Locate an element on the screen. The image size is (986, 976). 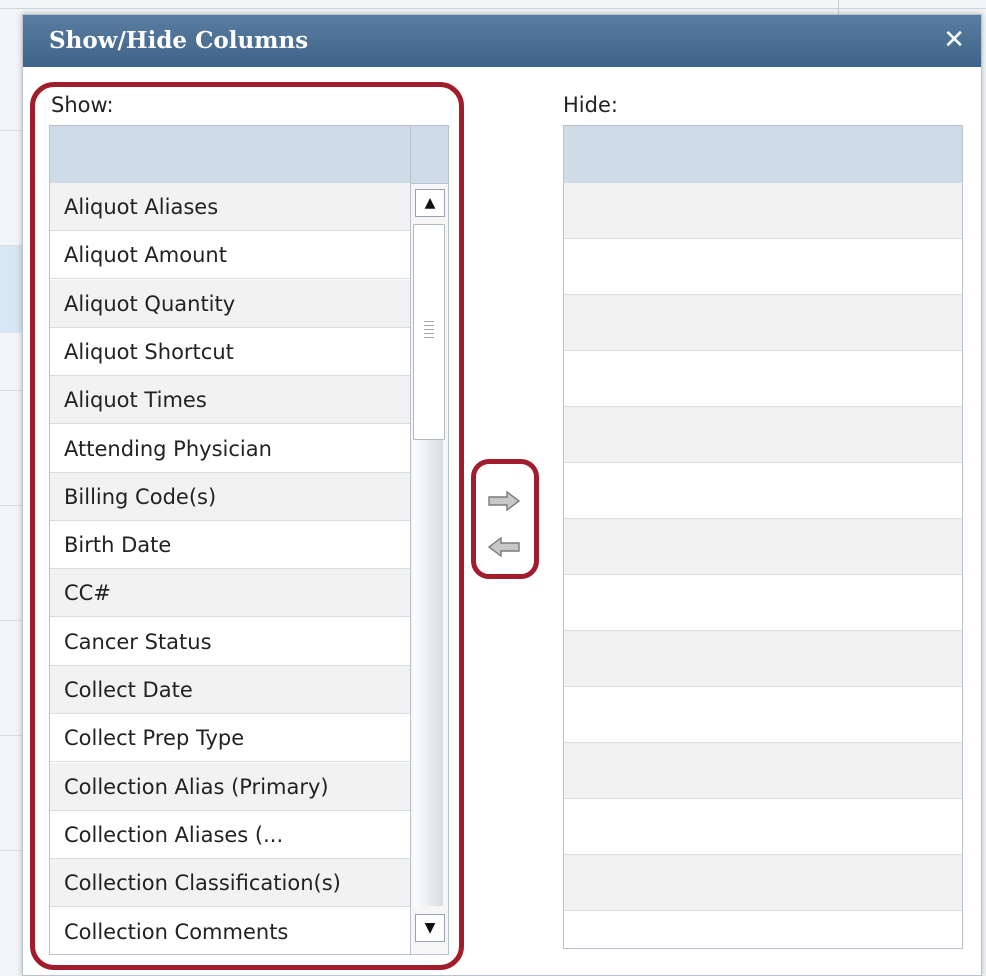
show-list-item: Collection Classification(s) is located at coordinates (230, 883).